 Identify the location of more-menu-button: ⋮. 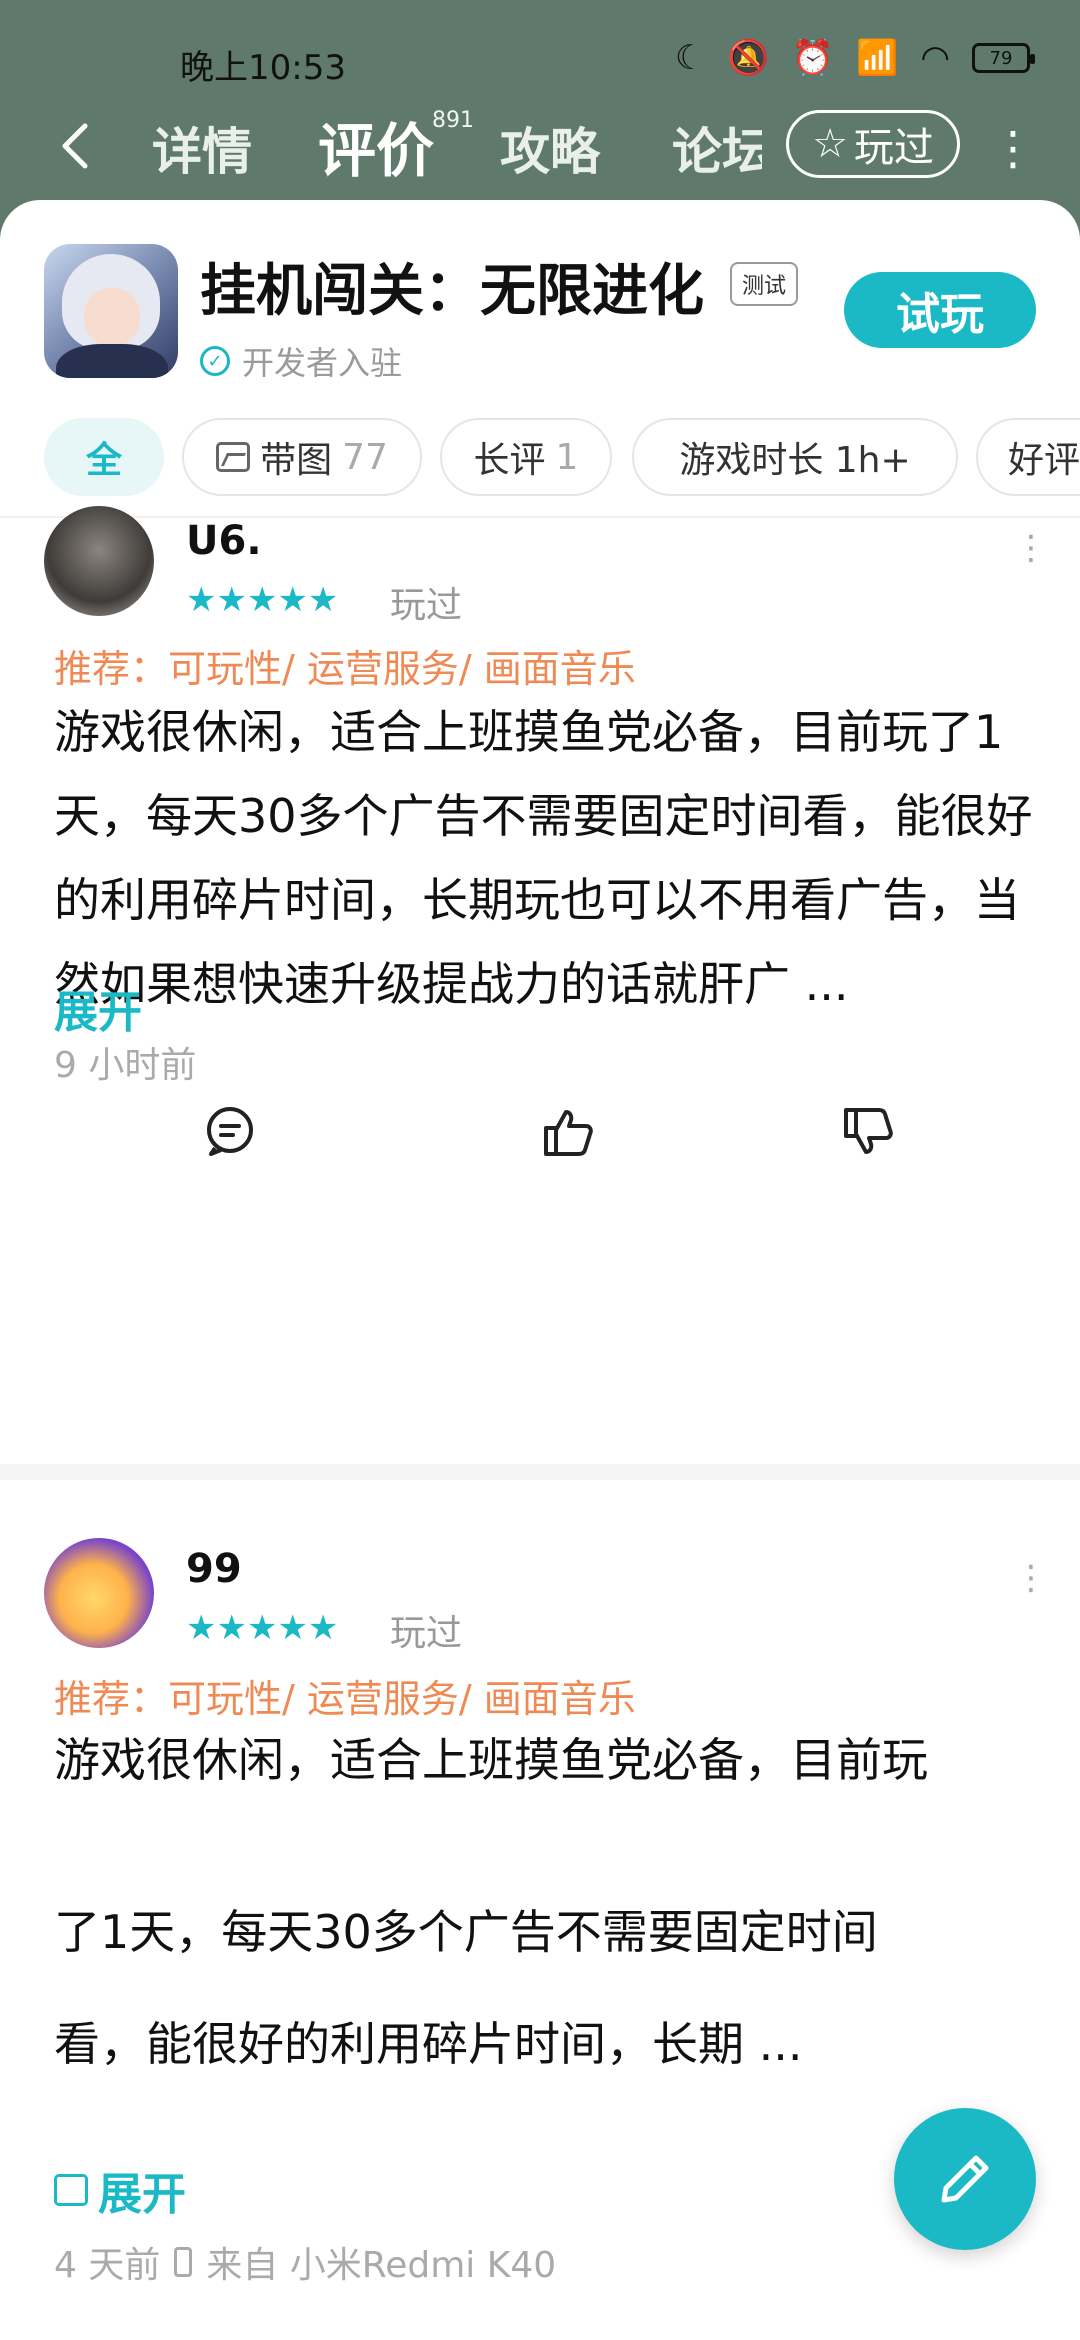
(1013, 148).